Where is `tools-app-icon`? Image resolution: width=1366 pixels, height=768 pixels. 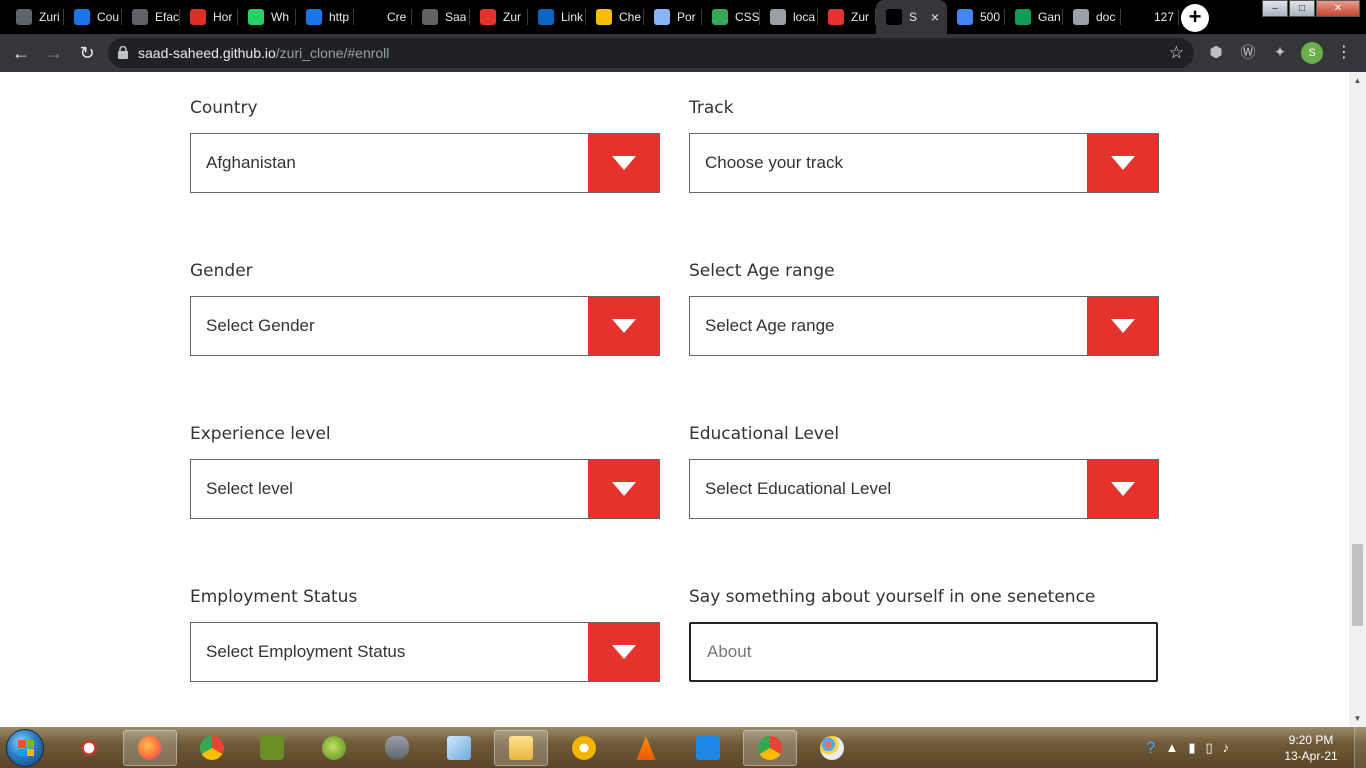 tools-app-icon is located at coordinates (272, 748).